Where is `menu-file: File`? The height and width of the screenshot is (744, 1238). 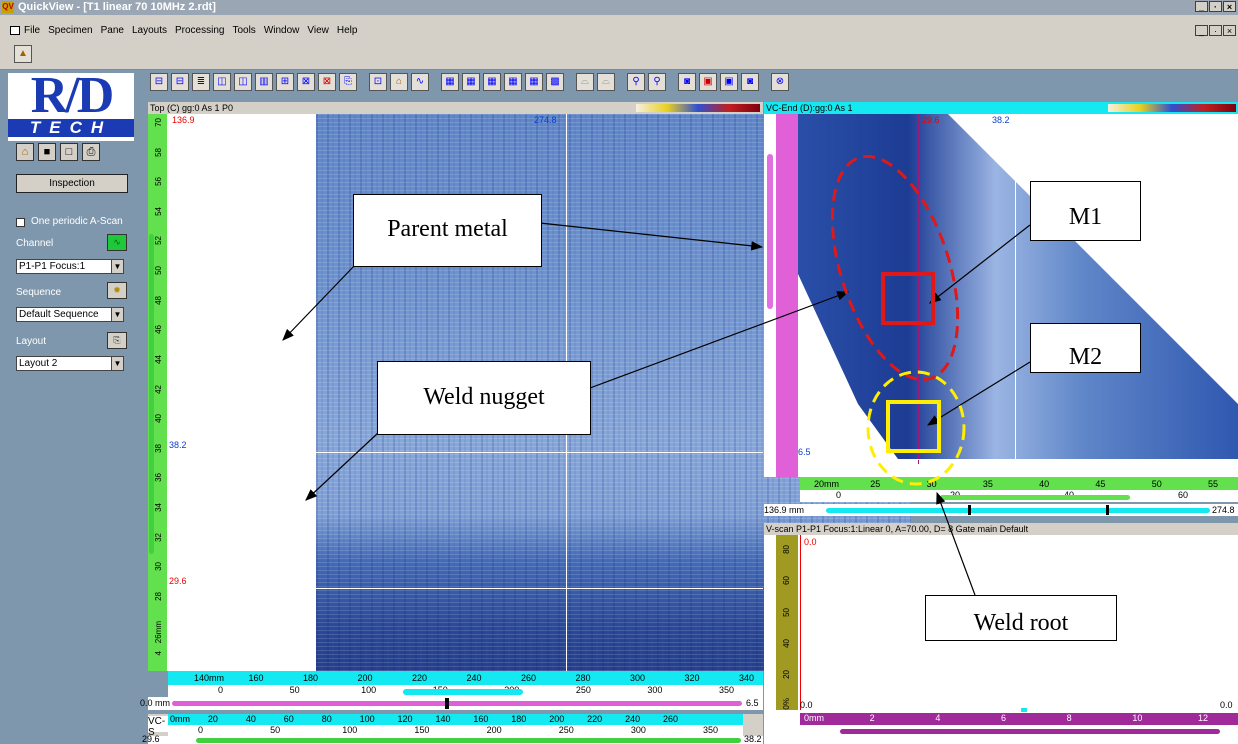
menu-file: File is located at coordinates (32, 30).